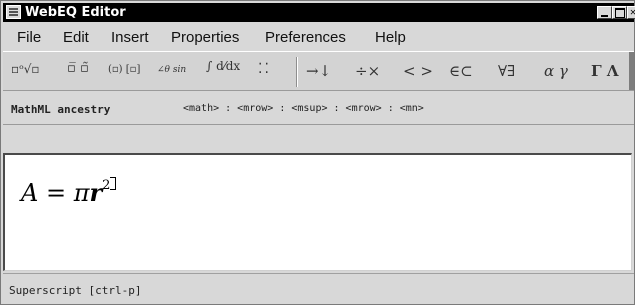 The image size is (635, 305). What do you see at coordinates (390, 37) in the screenshot?
I see `menu-help: Help` at bounding box center [390, 37].